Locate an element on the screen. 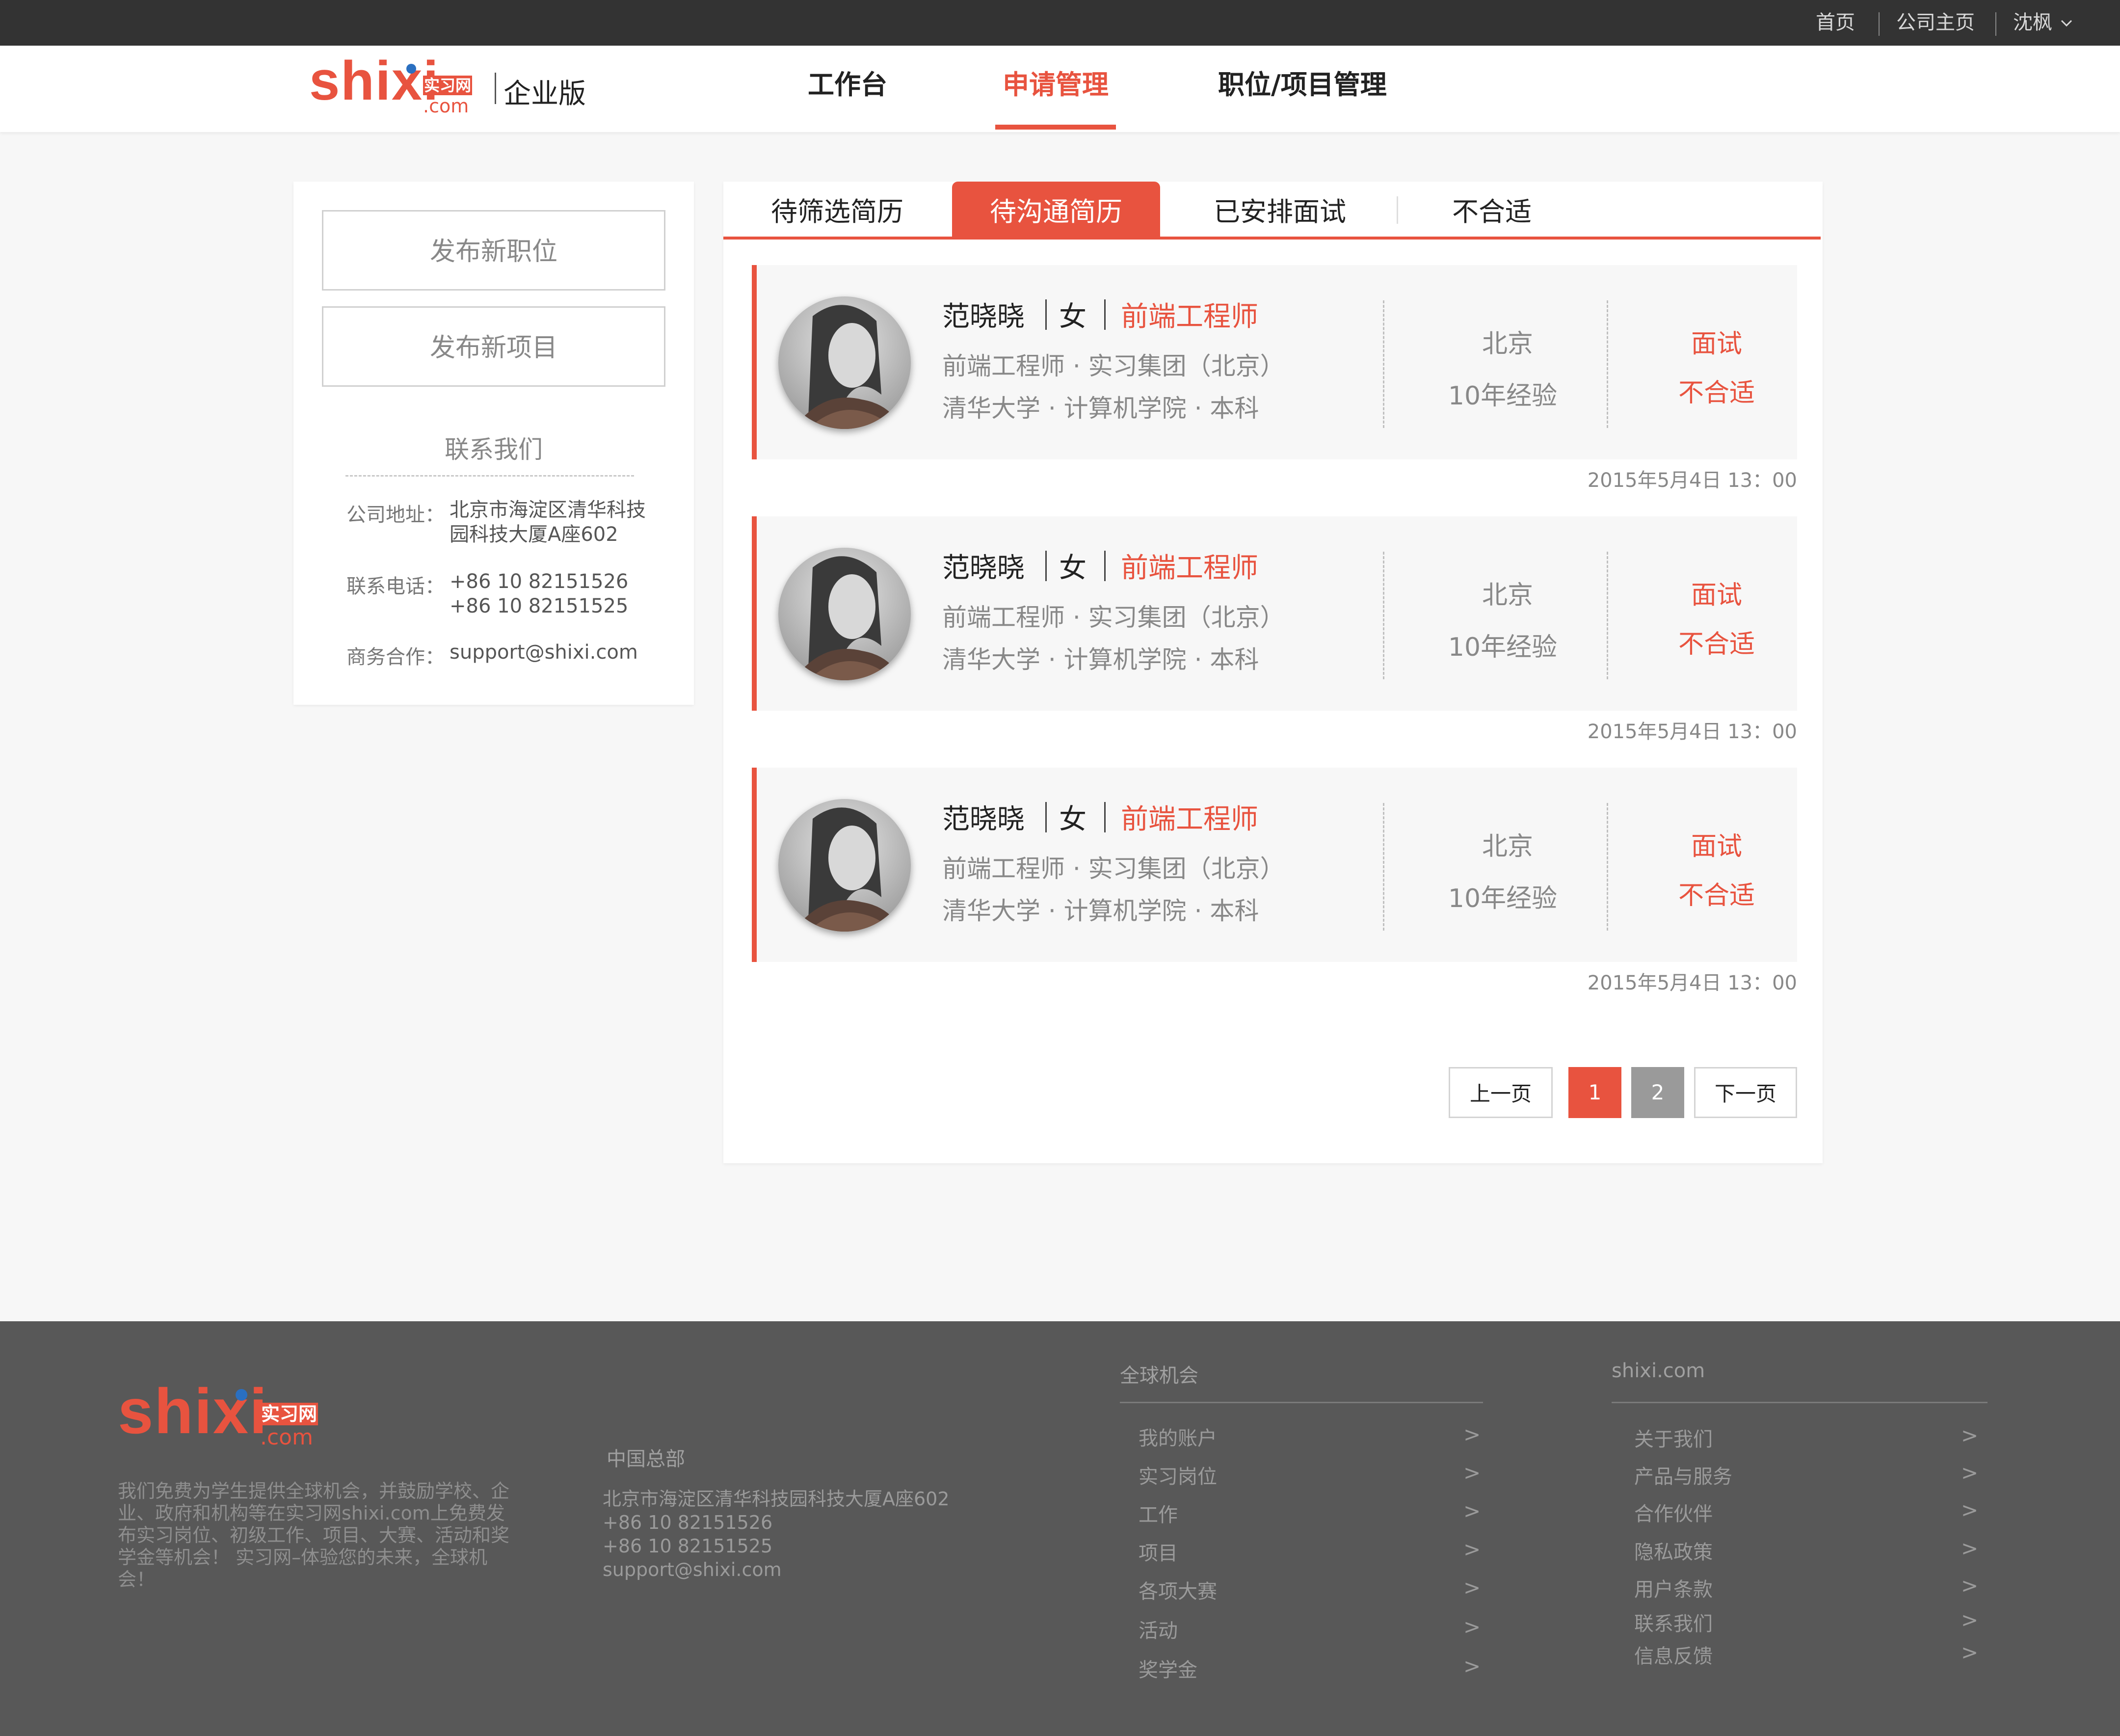 This screenshot has width=2120, height=1736. phone-label: 联系电话： is located at coordinates (395, 586).